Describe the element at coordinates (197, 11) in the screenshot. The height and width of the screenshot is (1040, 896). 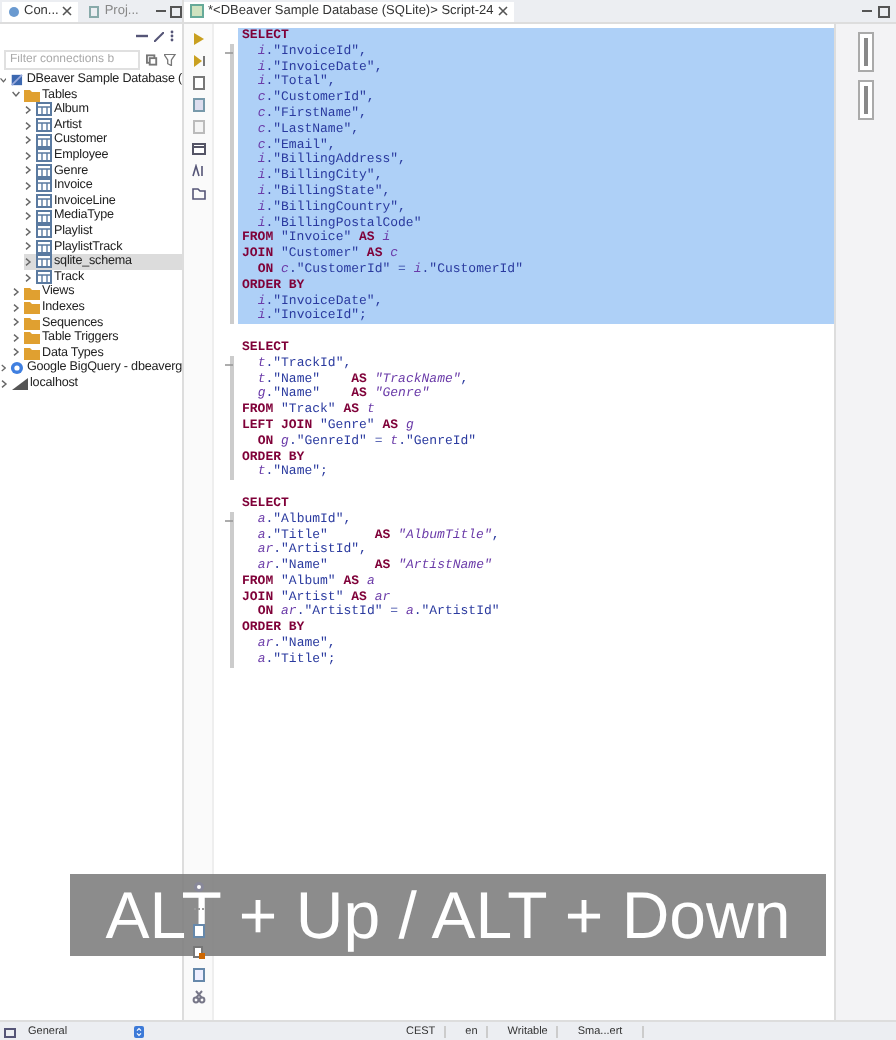
I see `script-icon` at that location.